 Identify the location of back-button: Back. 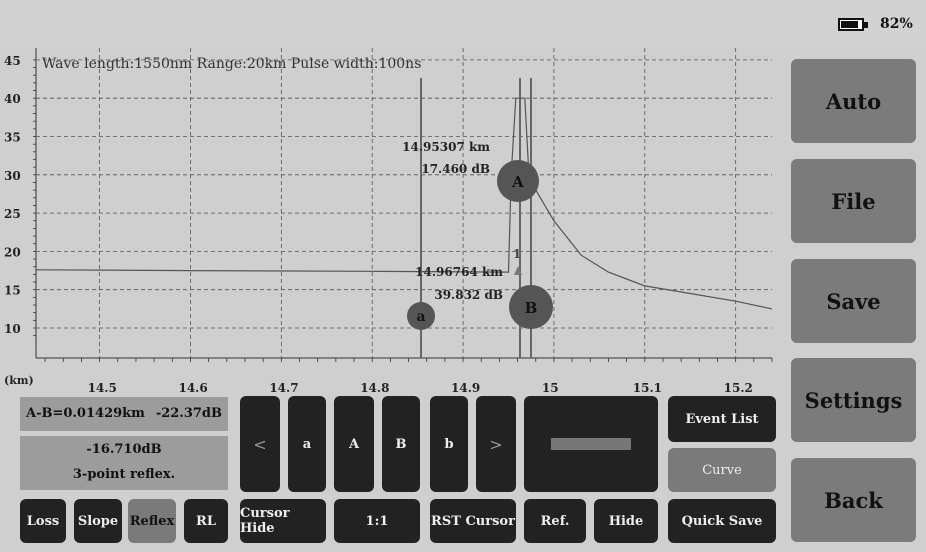
(853, 500).